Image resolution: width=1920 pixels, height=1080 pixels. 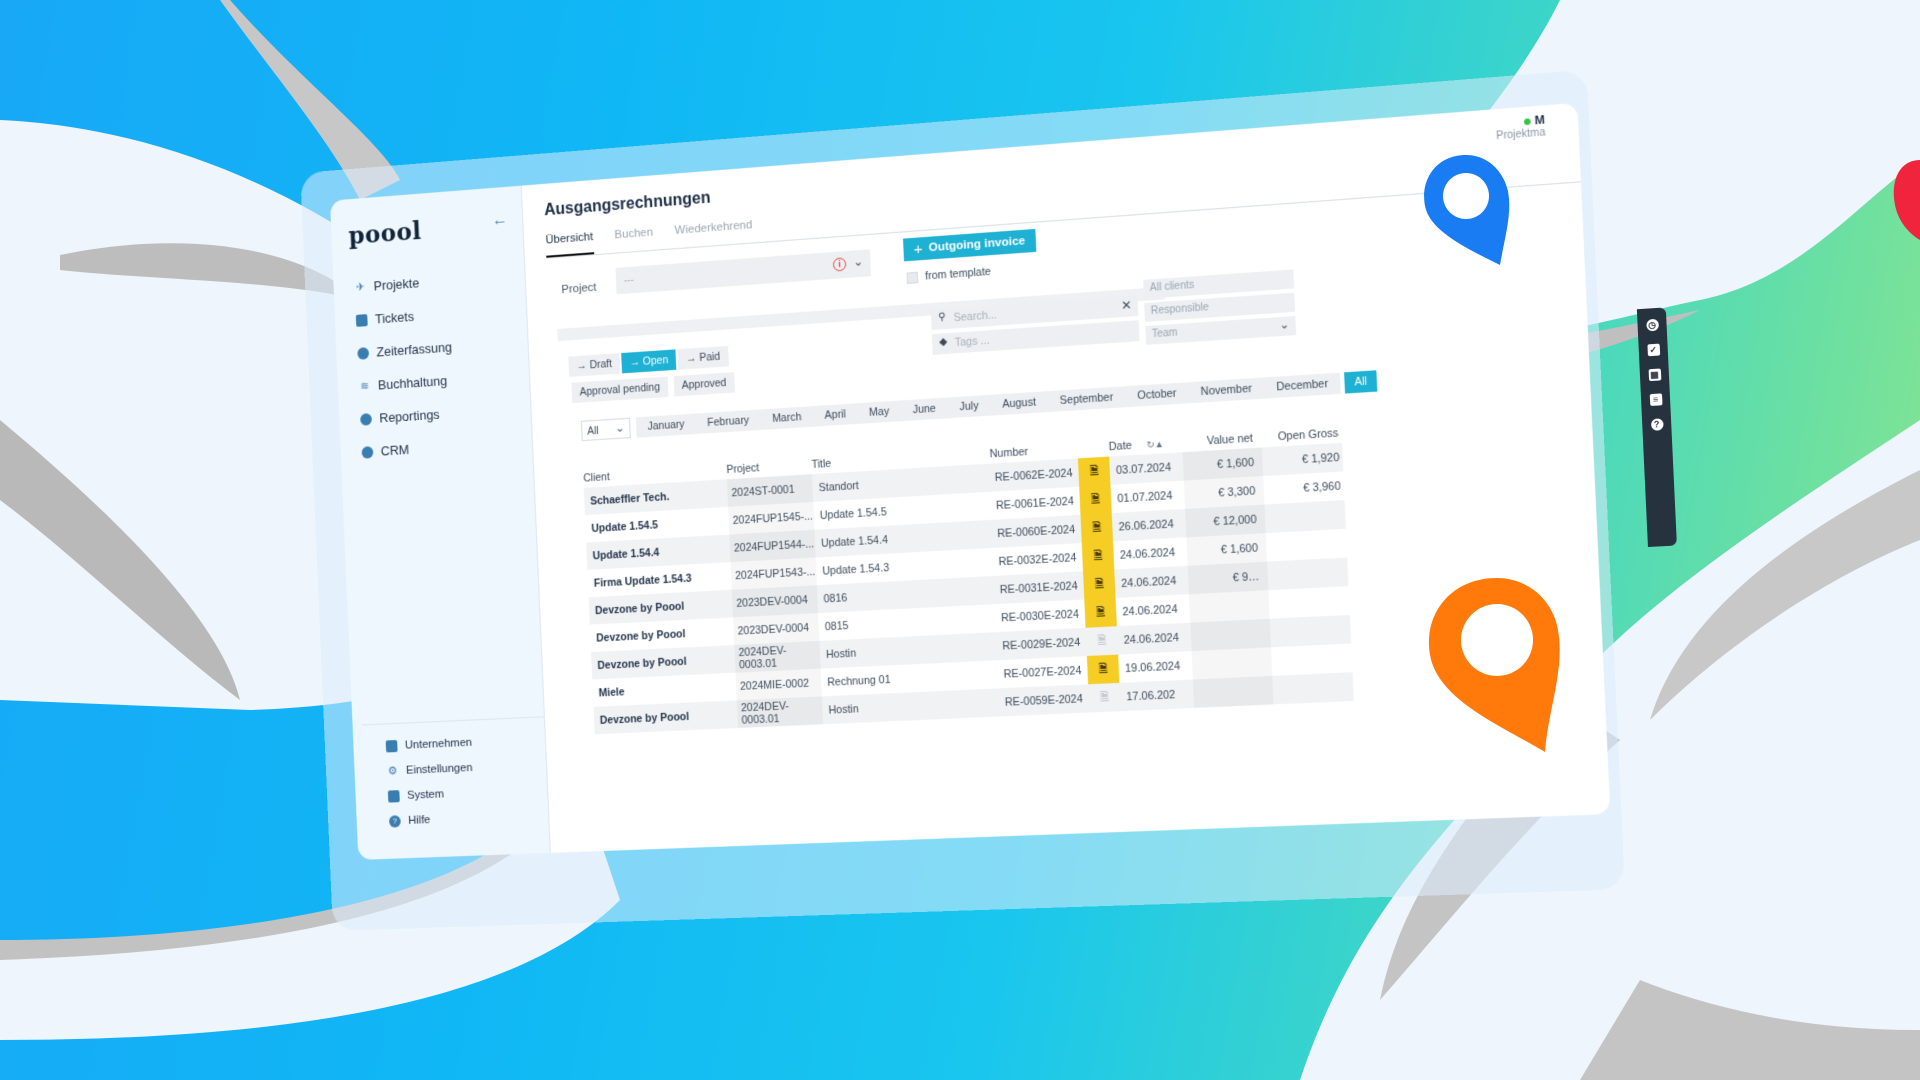 I want to click on sidebar-item-label: Buchhaltung, so click(x=412, y=382).